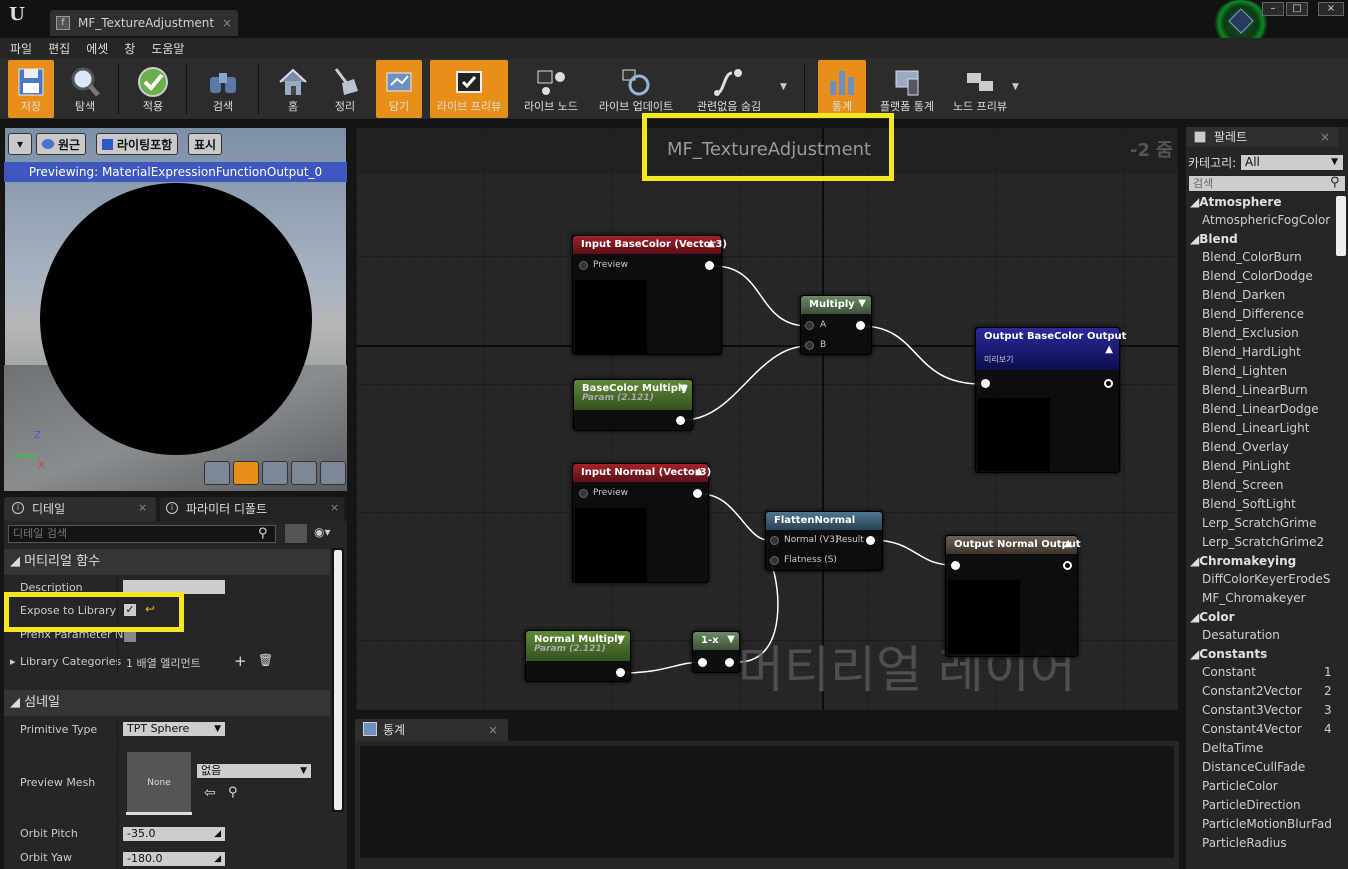 Image resolution: width=1348 pixels, height=869 pixels. I want to click on node-output-basecolor: Output BaseColor Output ▲ 미리보기, so click(1050, 400).